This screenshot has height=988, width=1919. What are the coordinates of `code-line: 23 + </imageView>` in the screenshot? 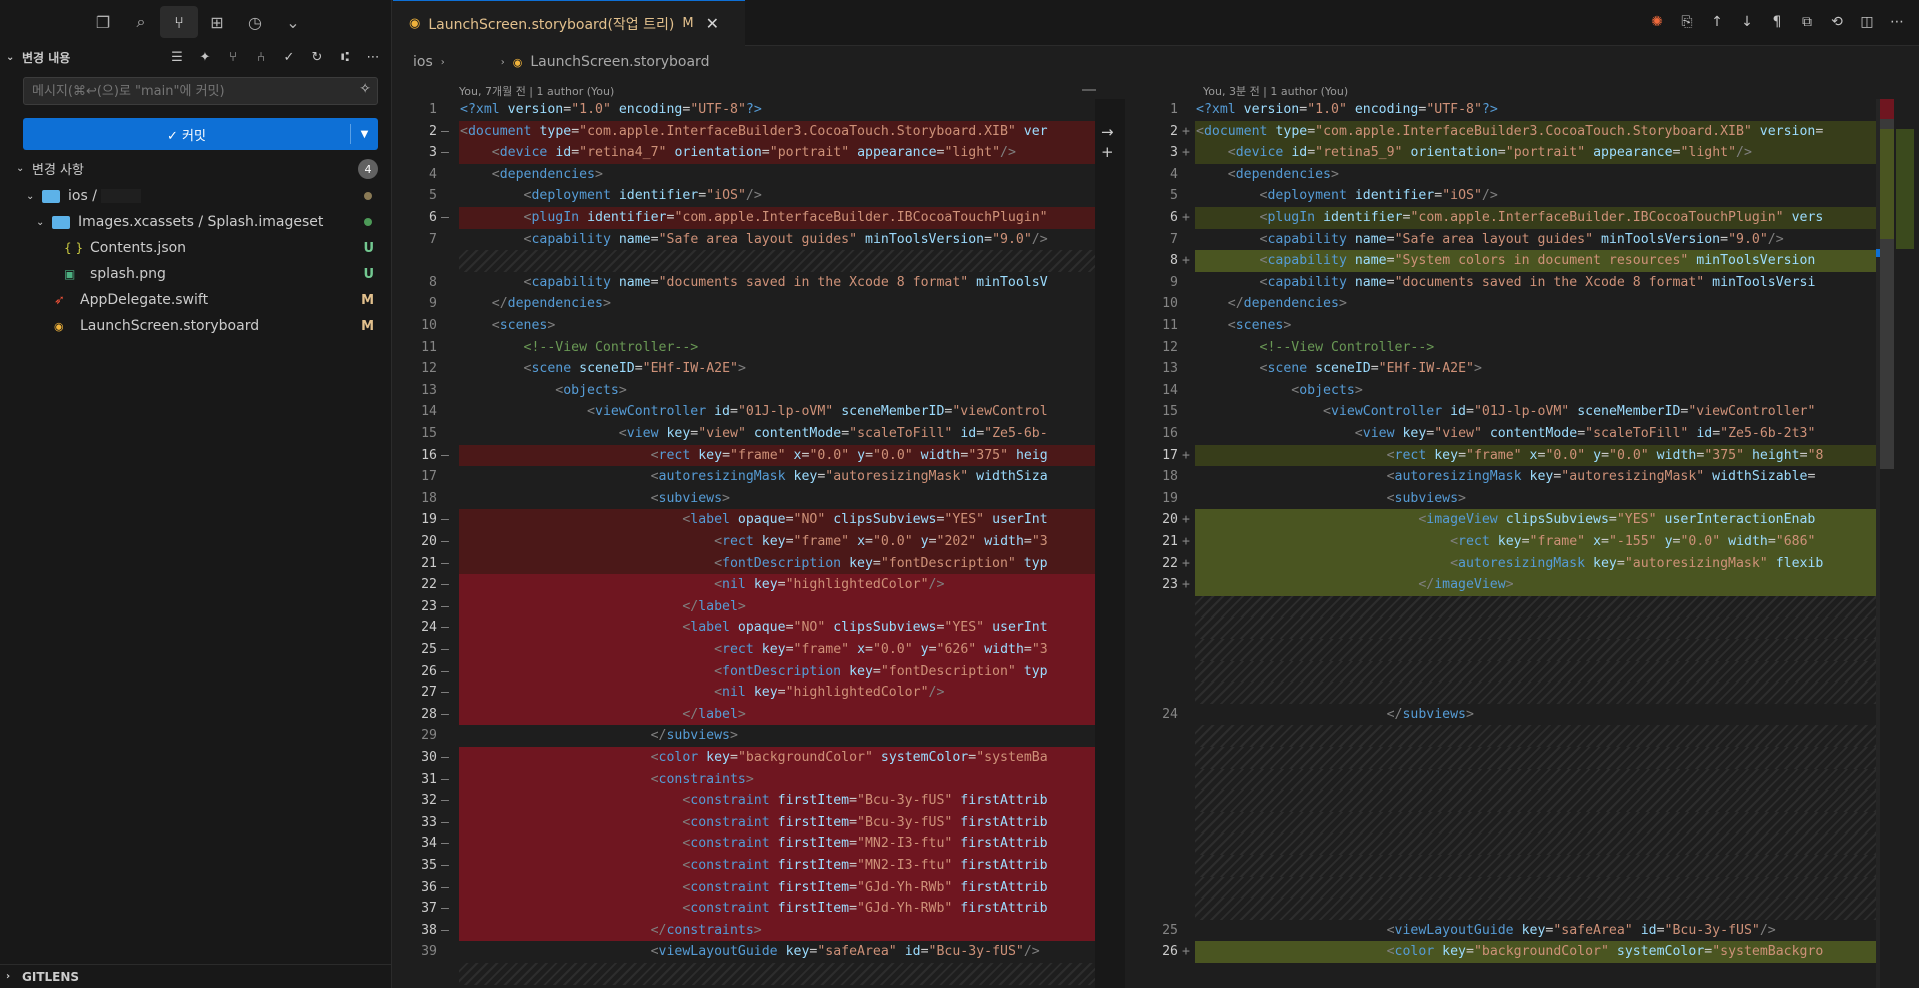 It's located at (1505, 585).